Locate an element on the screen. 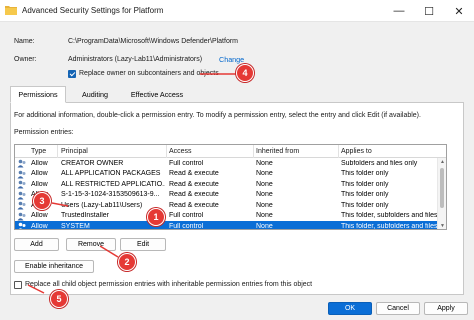 This screenshot has height=320, width=474. callout-badge-4: 4 is located at coordinates (245, 73).